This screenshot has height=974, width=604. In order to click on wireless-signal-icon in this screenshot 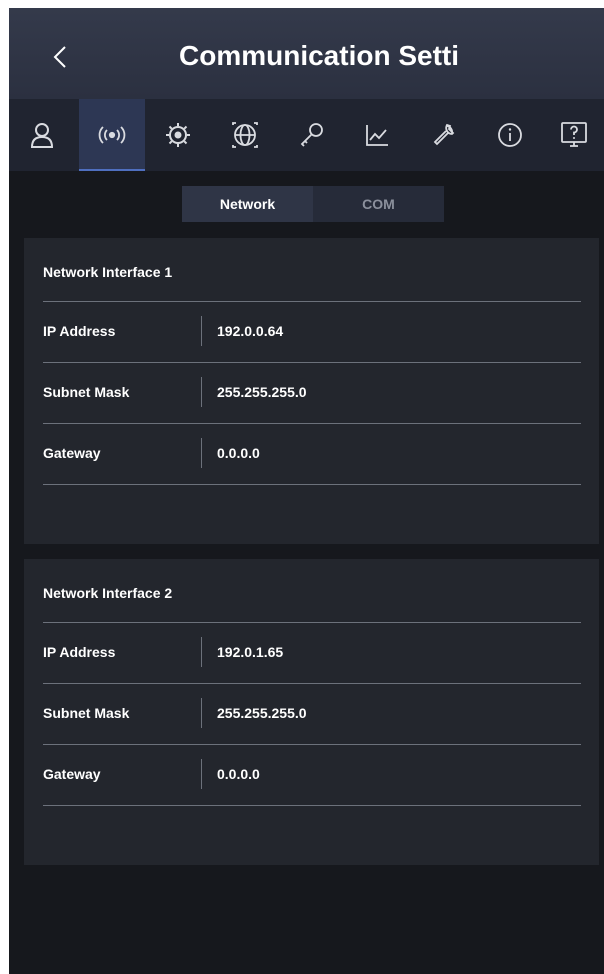, I will do `click(112, 135)`.